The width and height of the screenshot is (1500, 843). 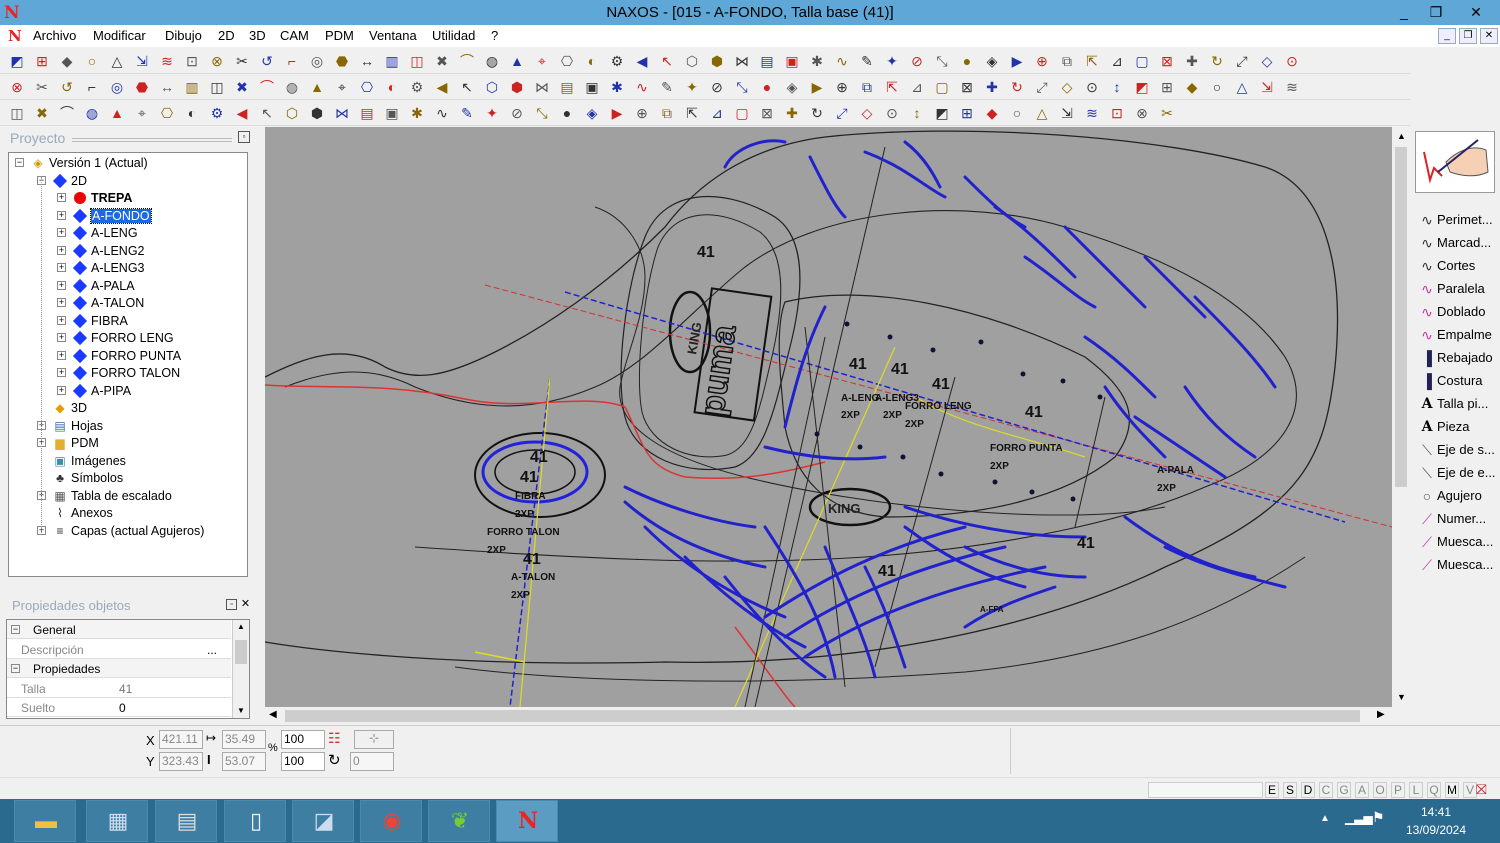 What do you see at coordinates (226, 35) in the screenshot?
I see `menu-2d: 2D` at bounding box center [226, 35].